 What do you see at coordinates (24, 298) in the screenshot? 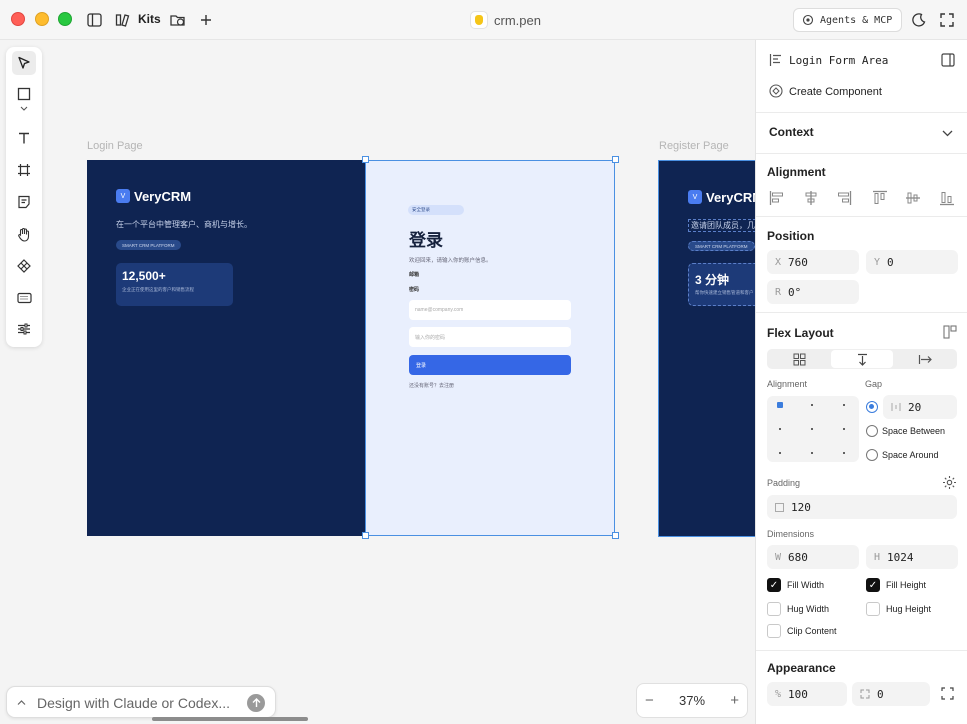
I see `keyboard-icon` at bounding box center [24, 298].